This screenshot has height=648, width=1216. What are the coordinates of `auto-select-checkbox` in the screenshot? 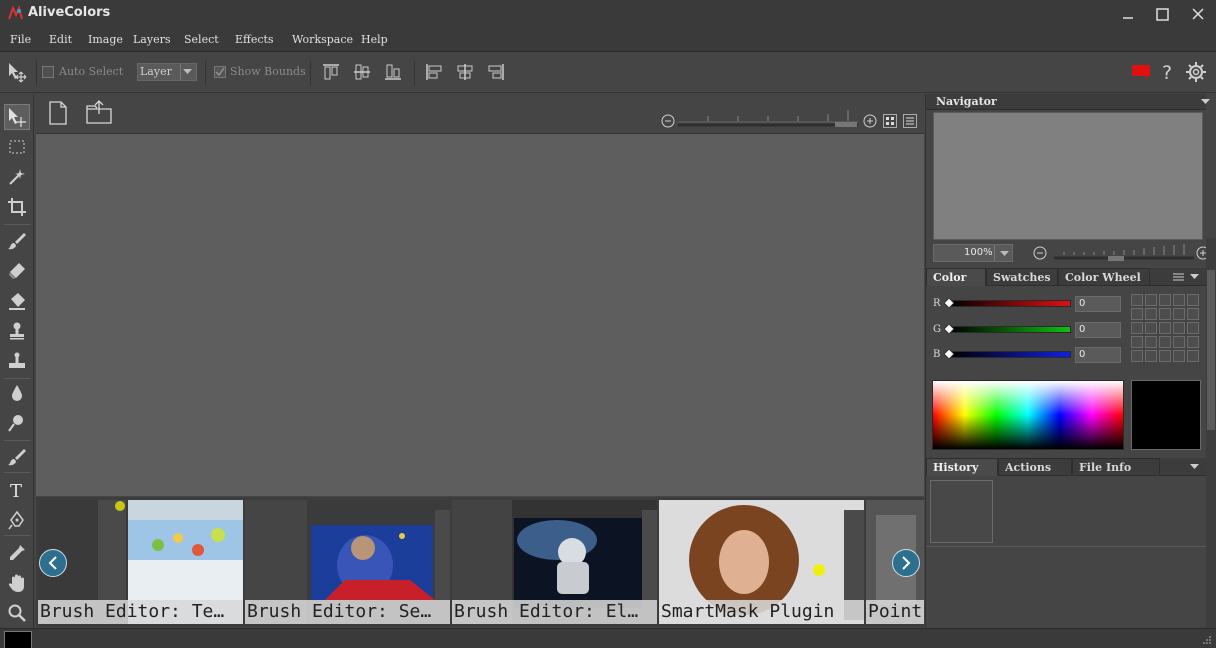 It's located at (48, 72).